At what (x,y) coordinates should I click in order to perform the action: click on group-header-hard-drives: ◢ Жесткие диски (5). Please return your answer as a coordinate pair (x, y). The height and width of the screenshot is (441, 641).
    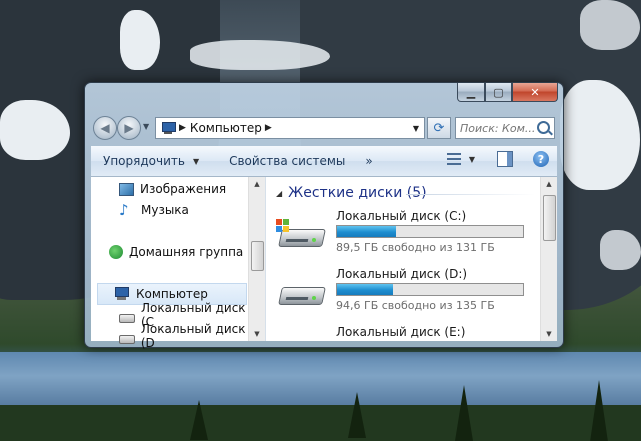
    Looking at the image, I should click on (351, 193).